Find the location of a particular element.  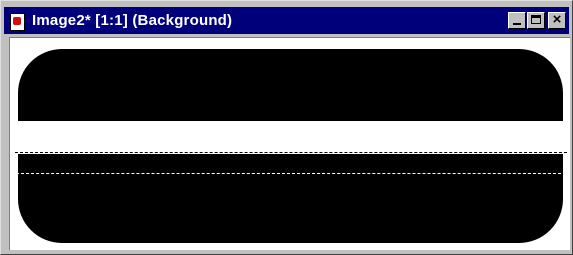

maximize-button is located at coordinates (536, 20).